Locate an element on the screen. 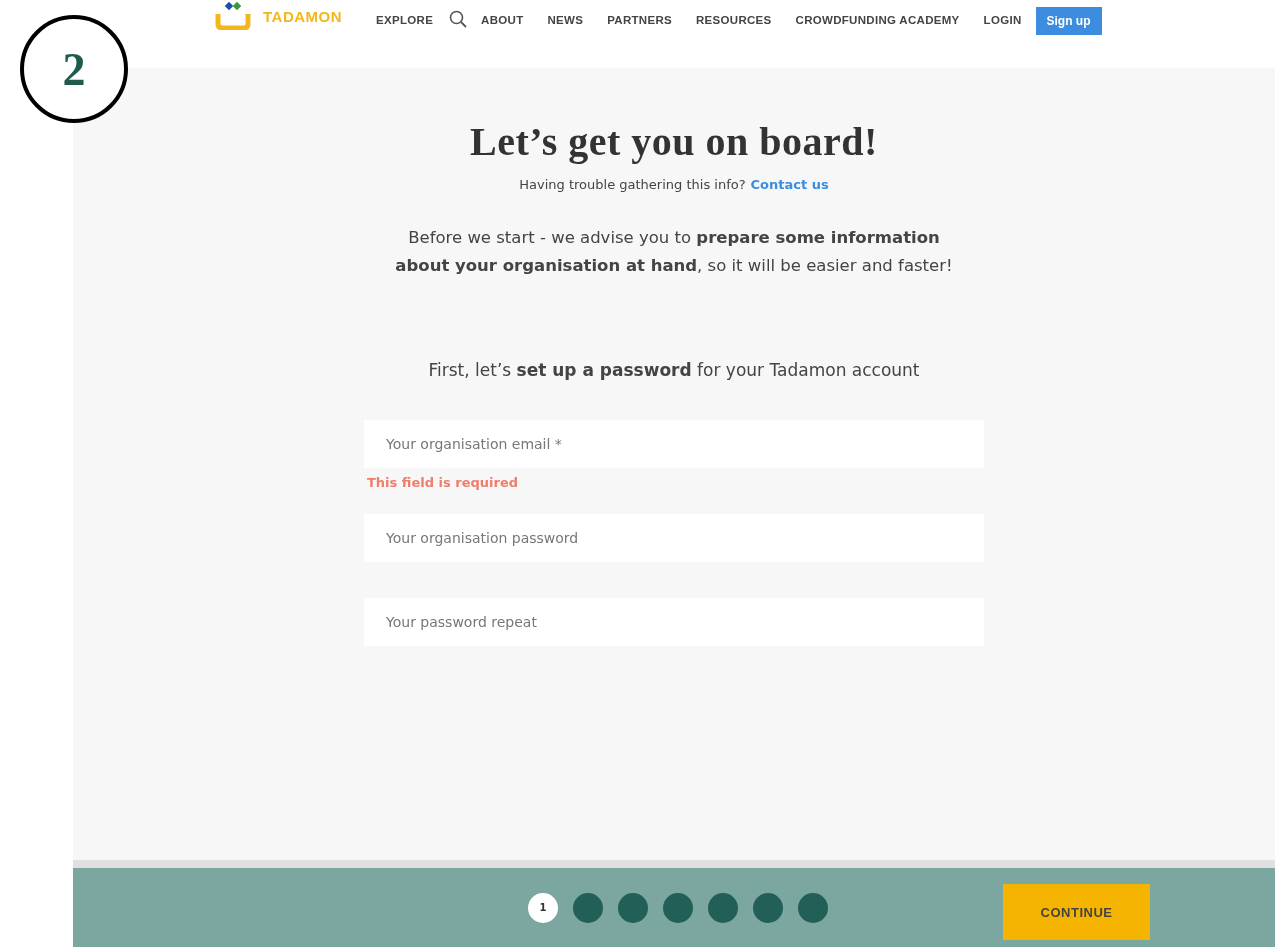 Image resolution: width=1275 pixels, height=947 pixels. page-title: Let’s get you on board! is located at coordinates (674, 141).